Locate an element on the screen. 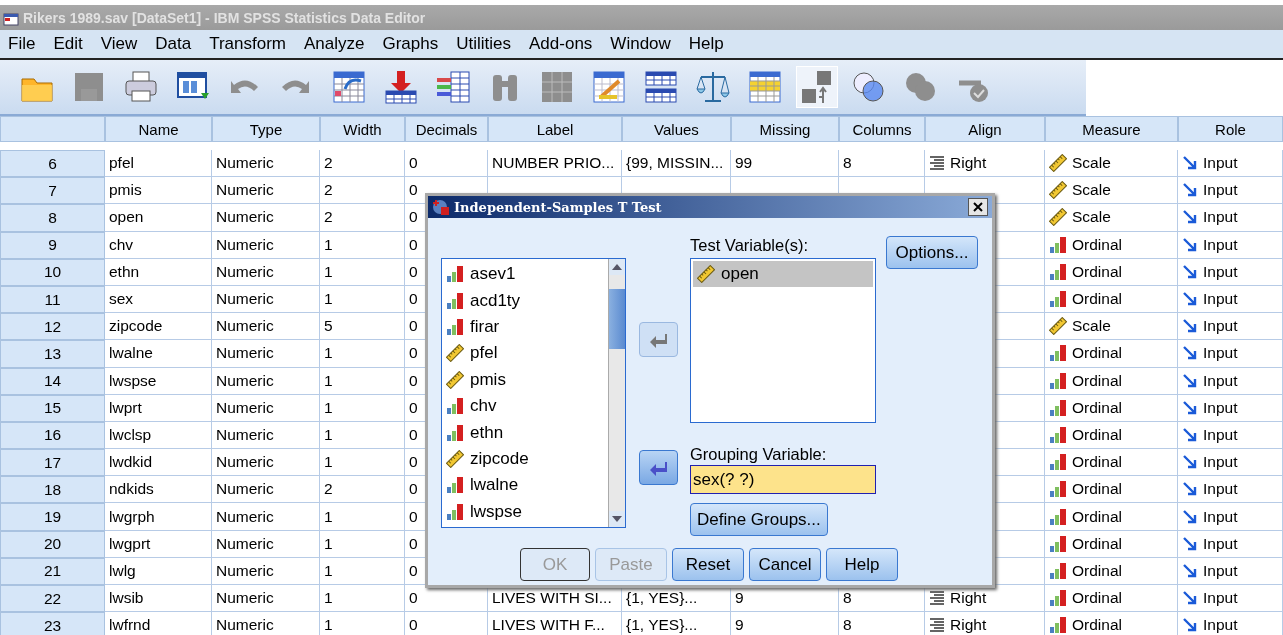  list-item: pfel is located at coordinates (484, 353).